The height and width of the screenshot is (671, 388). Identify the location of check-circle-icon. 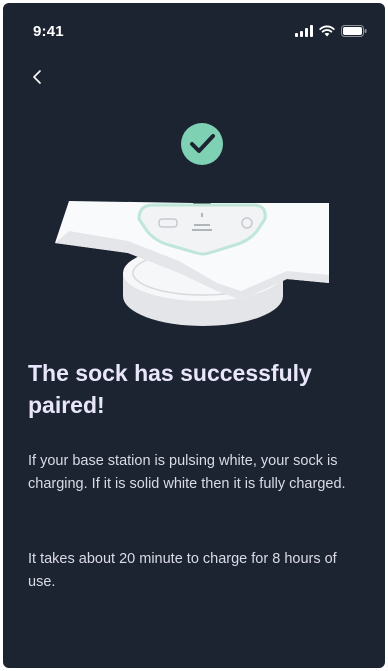
(202, 144).